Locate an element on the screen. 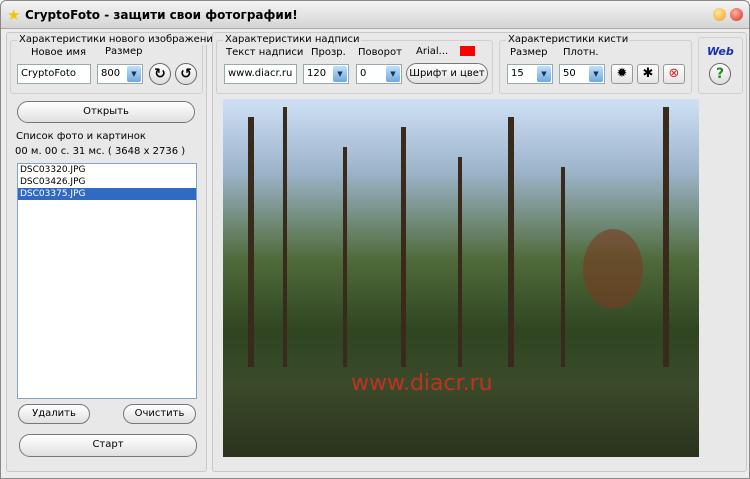 This screenshot has width=750, height=479. title-bar: ★ CryptoFoto - защити свои фотографии! is located at coordinates (375, 15).